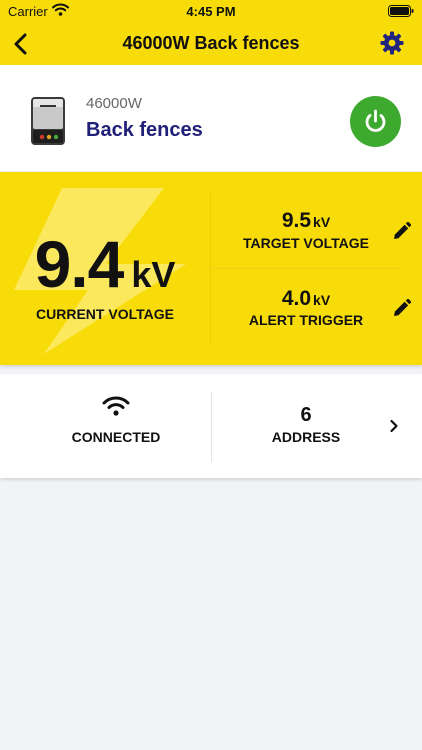 This screenshot has width=422, height=750. I want to click on edit-target-voltage-button, so click(402, 230).